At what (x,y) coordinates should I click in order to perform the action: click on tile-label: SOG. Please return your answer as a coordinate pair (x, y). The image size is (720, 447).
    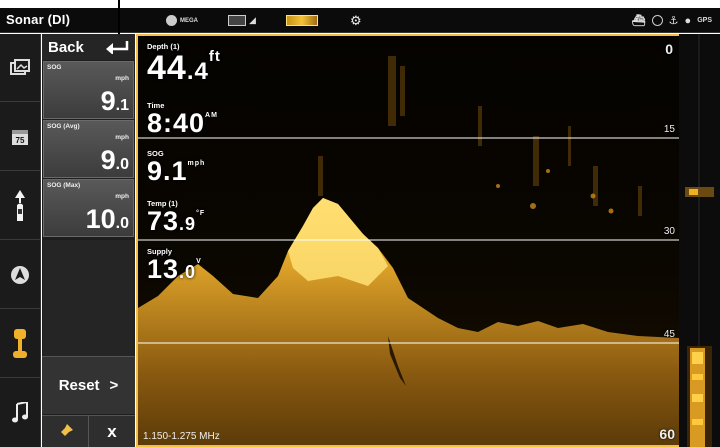
    Looking at the image, I should click on (54, 67).